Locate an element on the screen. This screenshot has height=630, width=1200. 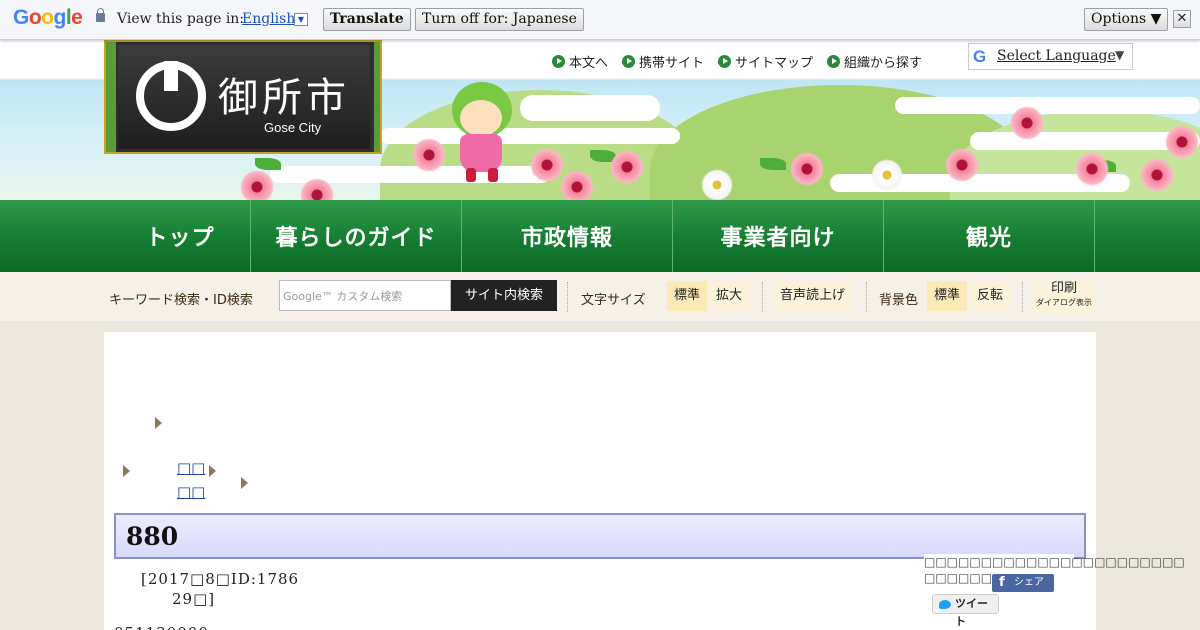
page-title: 880 is located at coordinates (152, 536).